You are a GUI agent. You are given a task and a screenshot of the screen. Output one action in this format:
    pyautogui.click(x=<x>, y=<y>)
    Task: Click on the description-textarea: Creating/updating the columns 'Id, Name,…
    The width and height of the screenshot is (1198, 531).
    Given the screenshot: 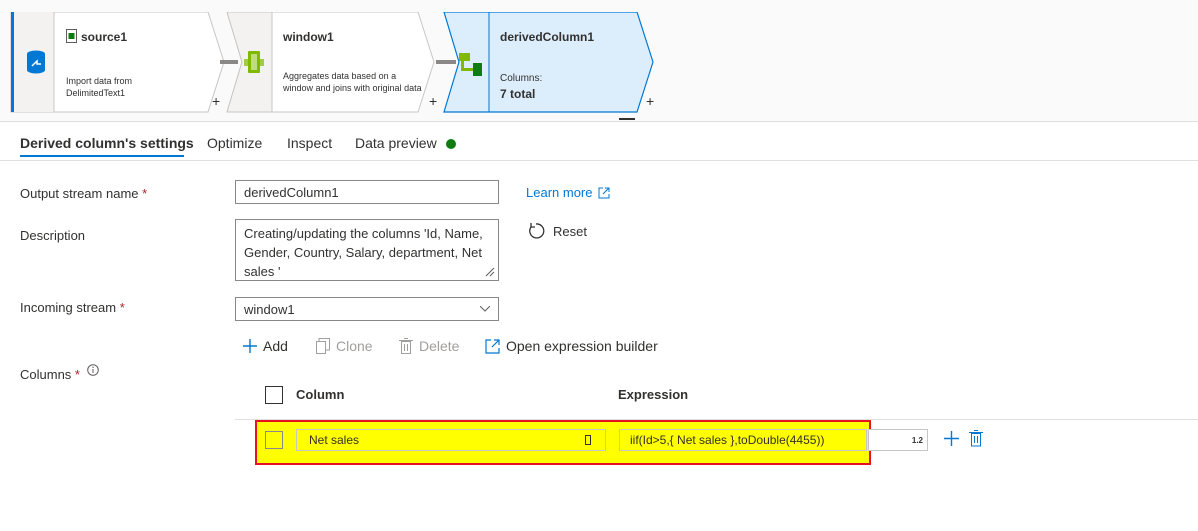 What is the action you would take?
    pyautogui.click(x=367, y=250)
    